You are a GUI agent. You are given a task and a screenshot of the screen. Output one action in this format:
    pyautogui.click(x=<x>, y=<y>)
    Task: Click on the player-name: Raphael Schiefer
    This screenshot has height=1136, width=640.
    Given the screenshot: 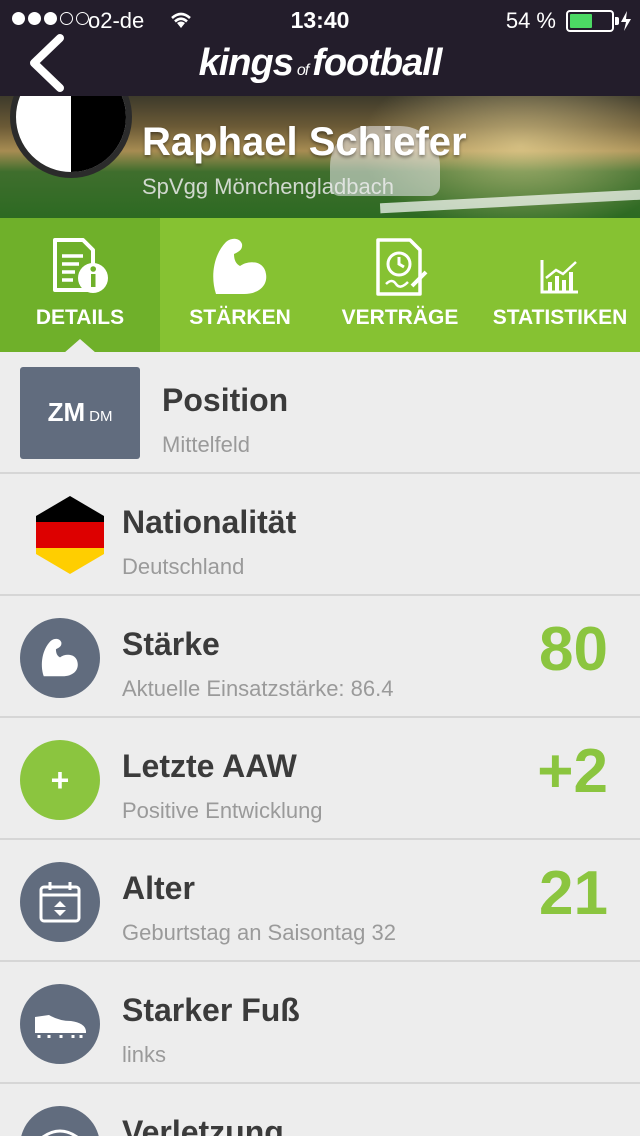 What is the action you would take?
    pyautogui.click(x=304, y=142)
    